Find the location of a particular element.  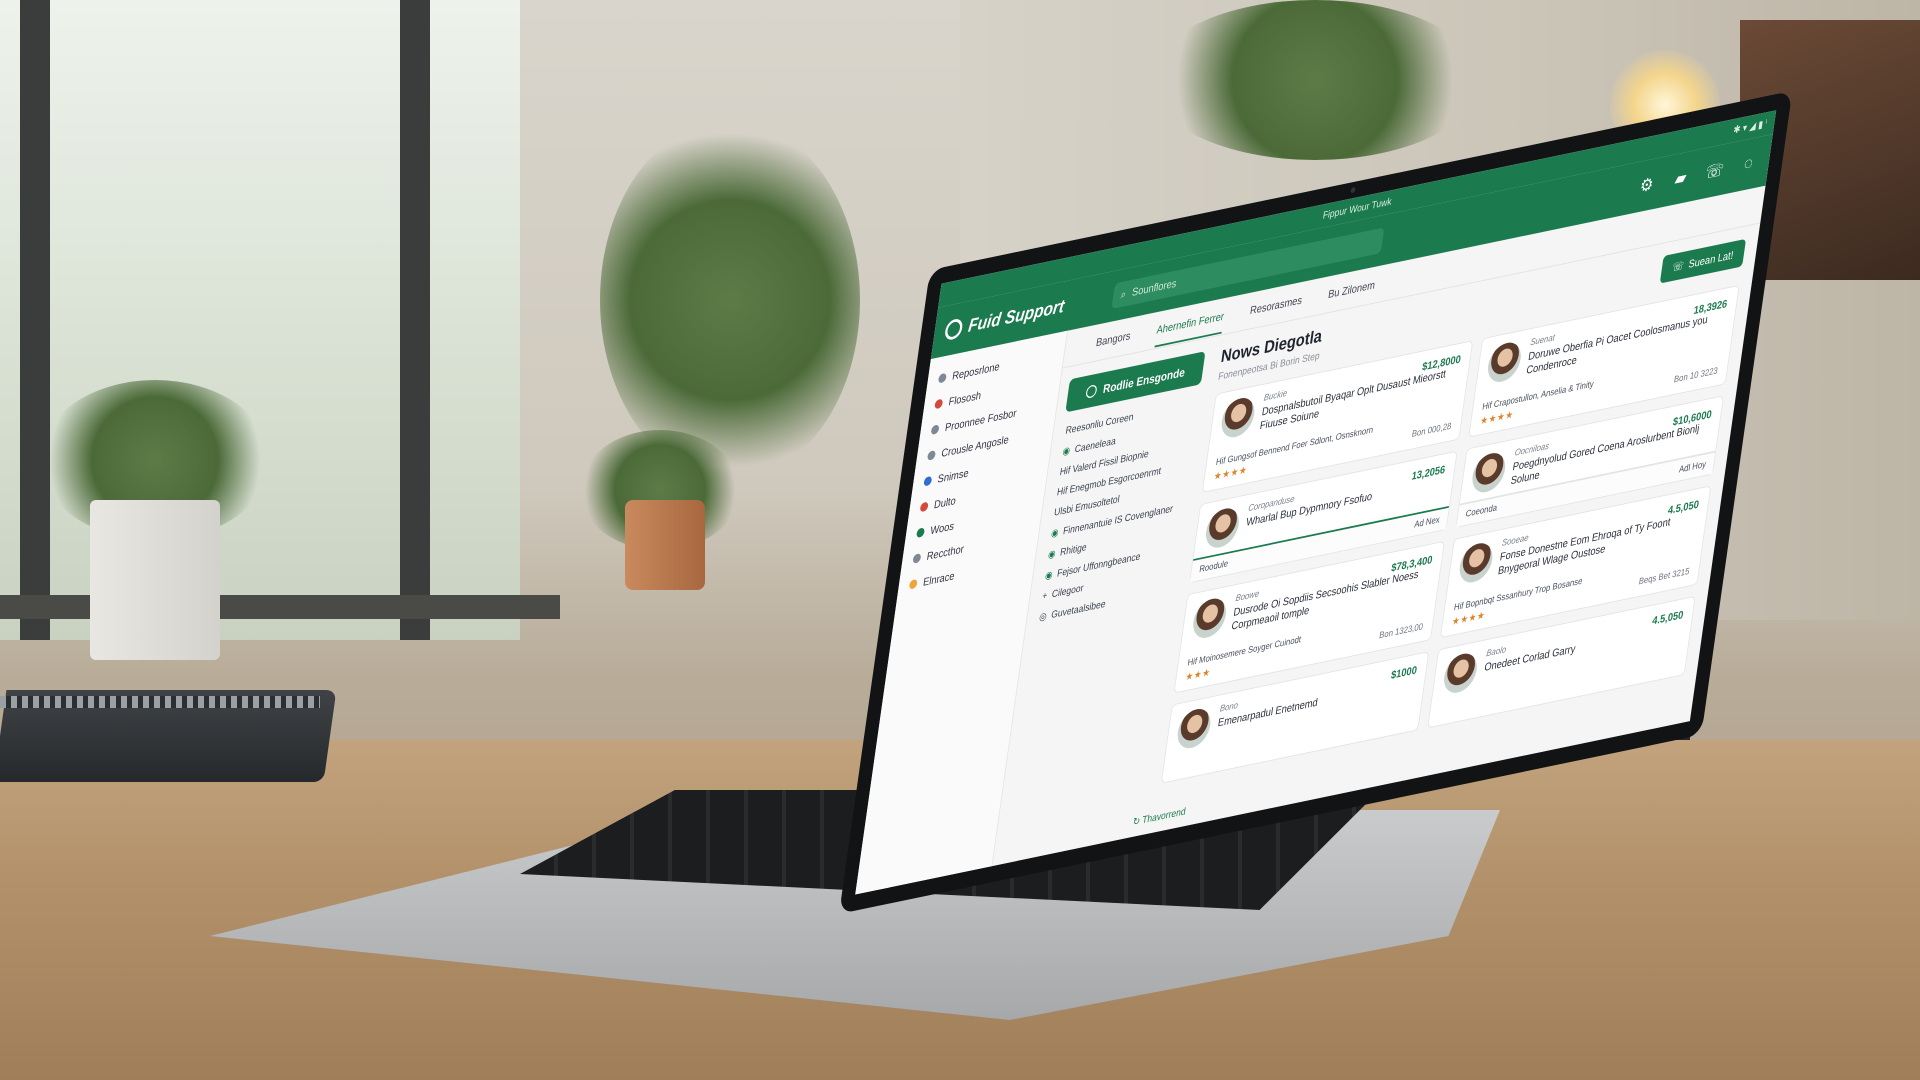

search-input: Sounflores is located at coordinates (1154, 288).